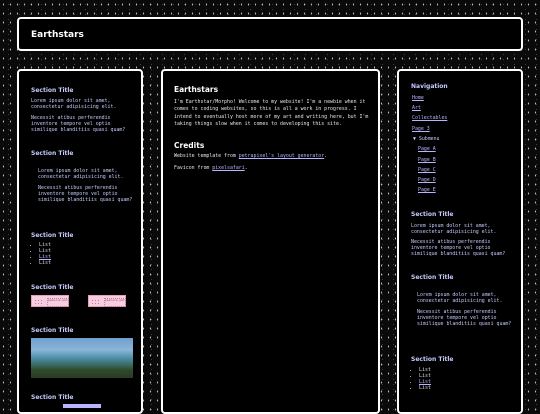 Image resolution: width=540 pixels, height=414 pixels. Describe the element at coordinates (281, 156) in the screenshot. I see `template-link: petrapixel's layout generator` at that location.